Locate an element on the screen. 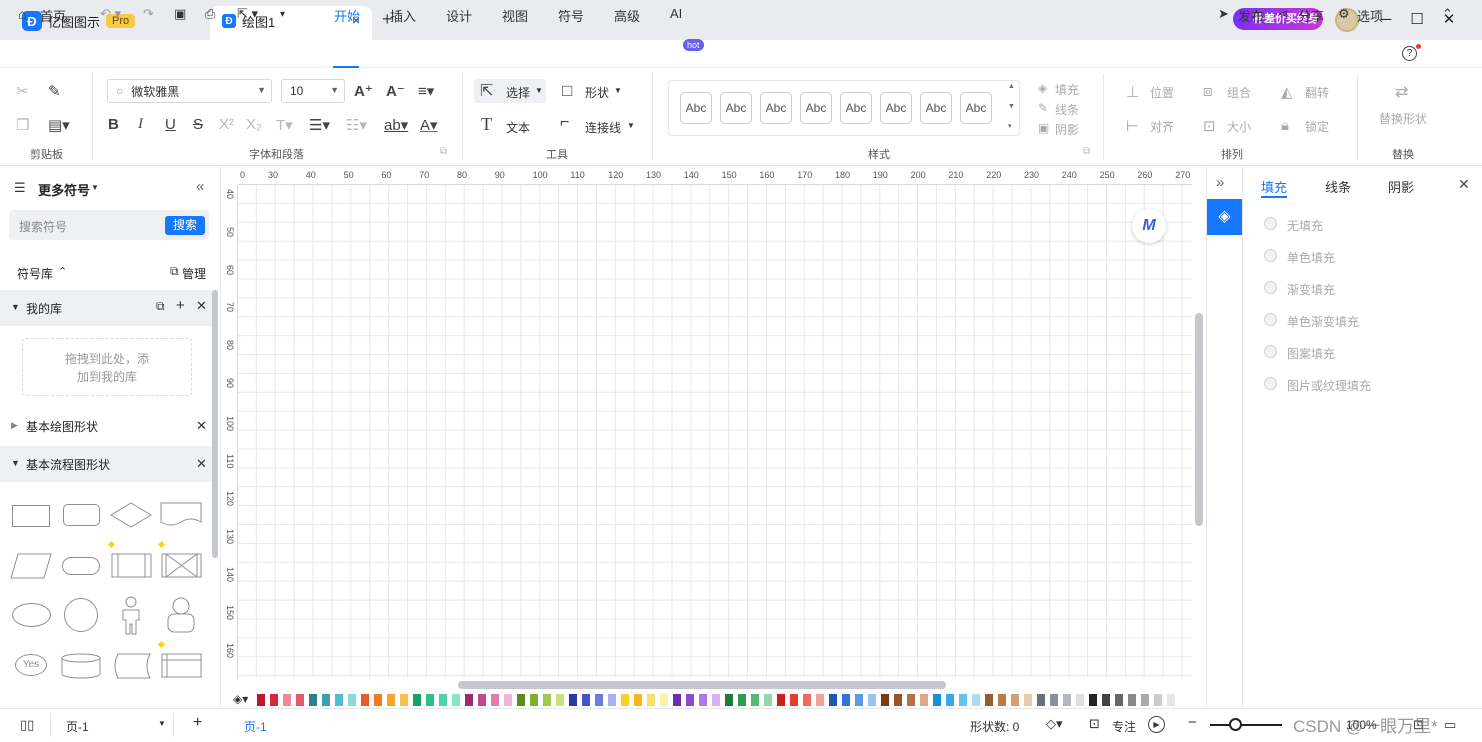 The width and height of the screenshot is (1482, 742). more-symbols-title: 更多符号 is located at coordinates (64, 189).